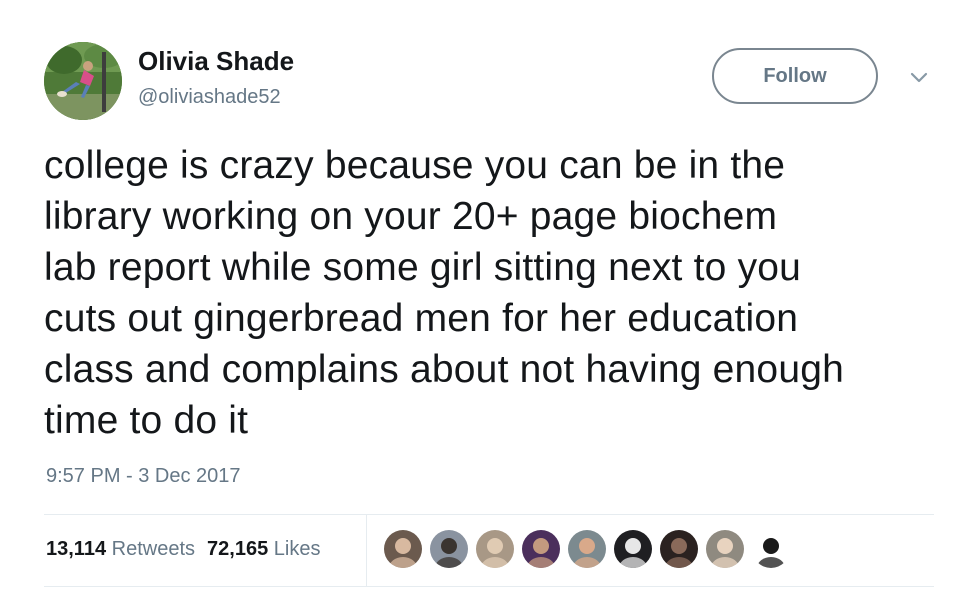 The height and width of the screenshot is (593, 980). What do you see at coordinates (143, 476) in the screenshot?
I see `tweet-timestamp: 9:57 PM - 3 Dec 2017` at bounding box center [143, 476].